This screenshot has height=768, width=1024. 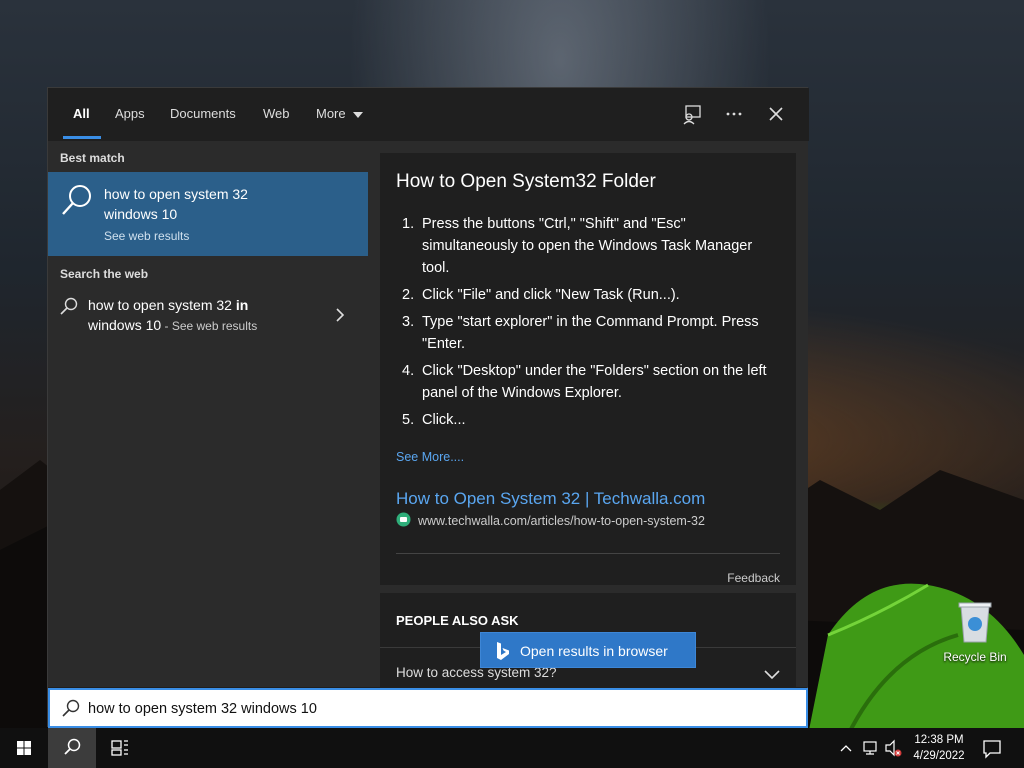 What do you see at coordinates (104, 274) in the screenshot?
I see `search-web-heading: Search the web` at bounding box center [104, 274].